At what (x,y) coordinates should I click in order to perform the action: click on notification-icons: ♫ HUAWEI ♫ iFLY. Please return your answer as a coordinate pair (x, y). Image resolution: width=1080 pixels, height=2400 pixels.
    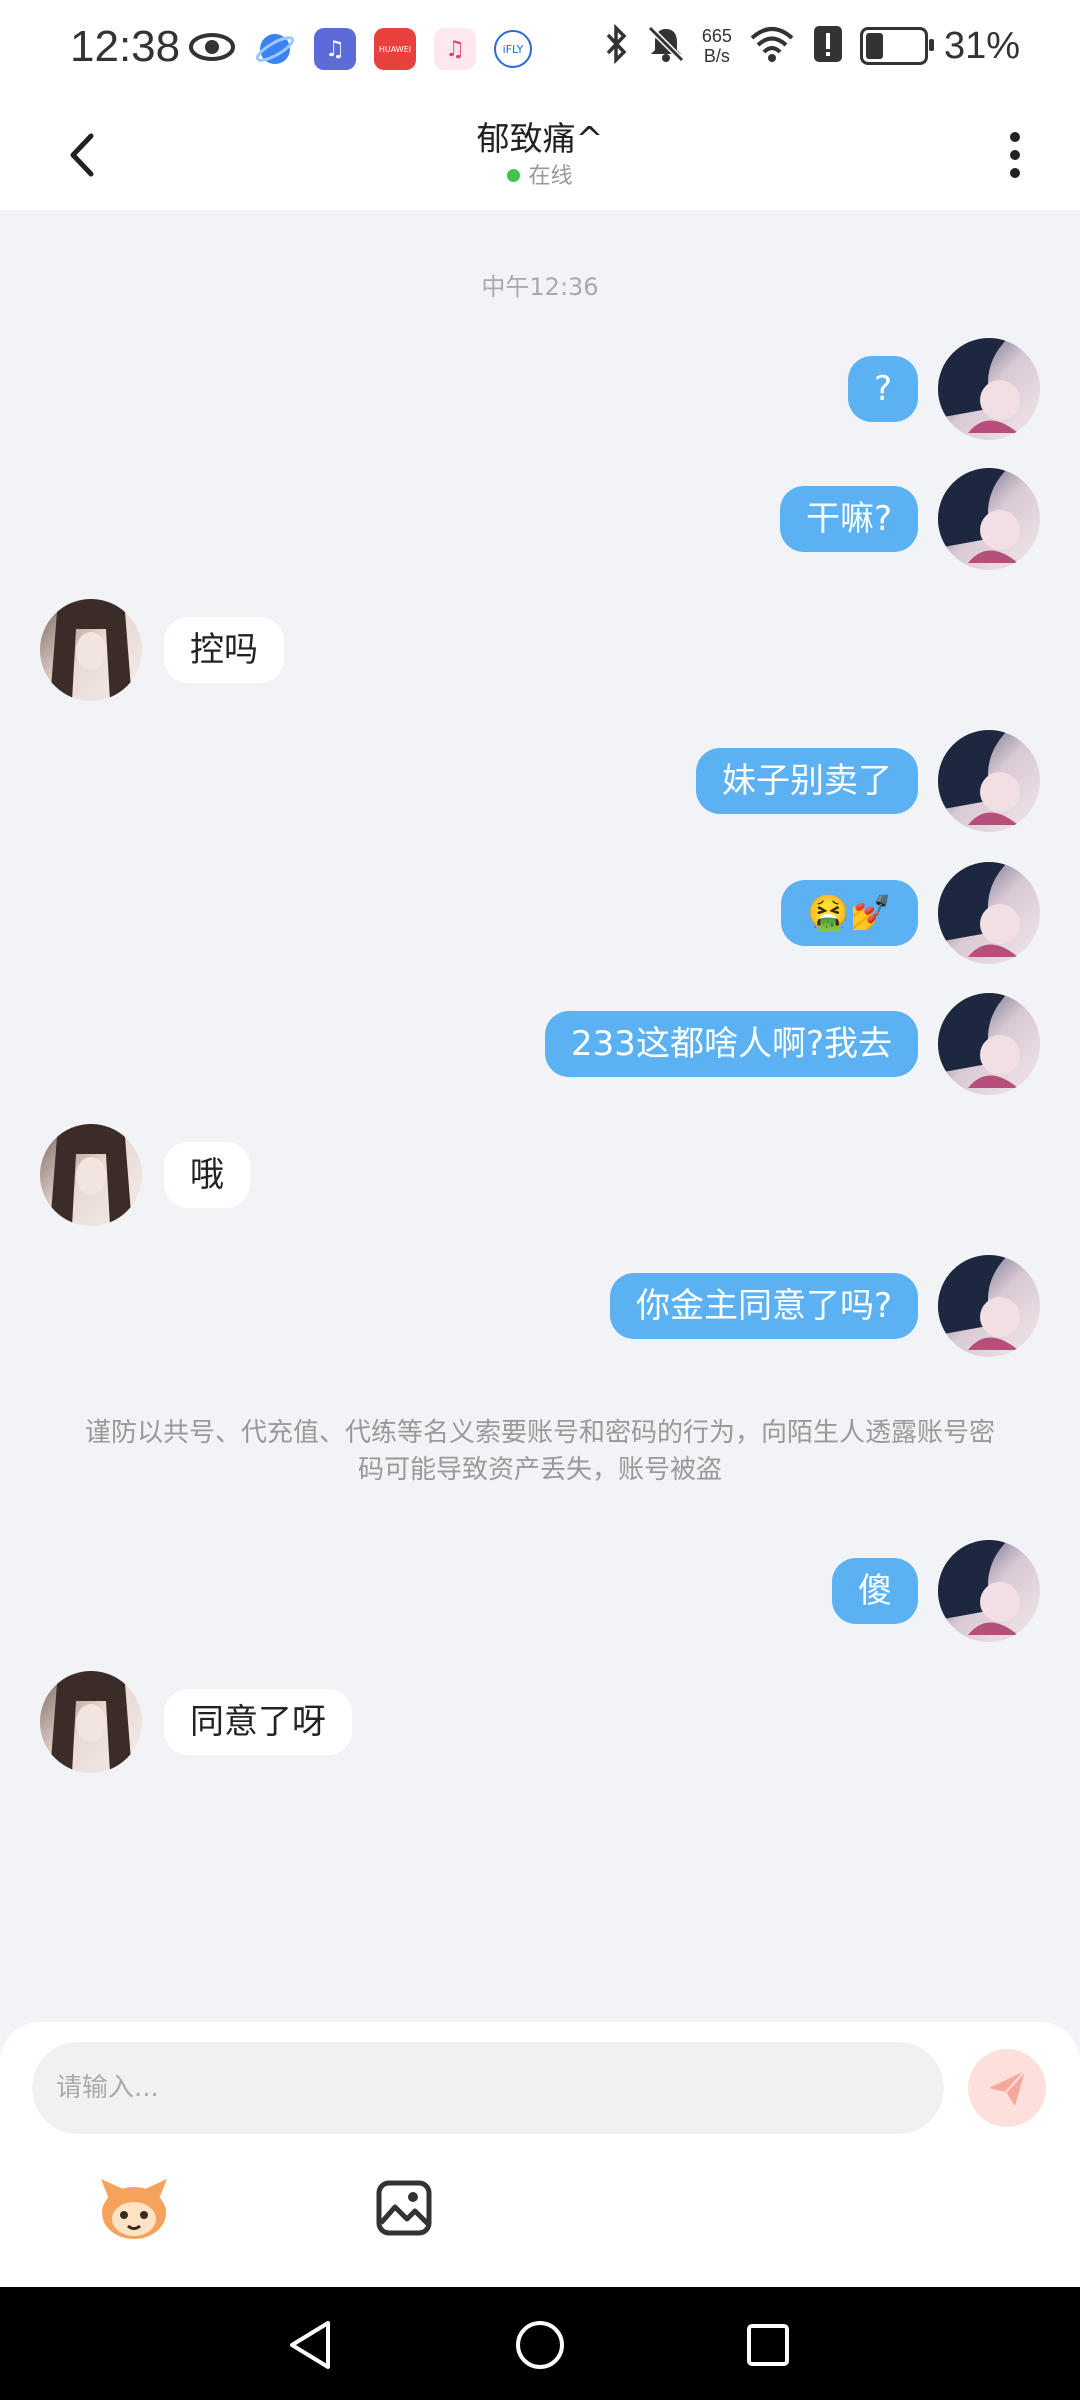
    Looking at the image, I should click on (360, 49).